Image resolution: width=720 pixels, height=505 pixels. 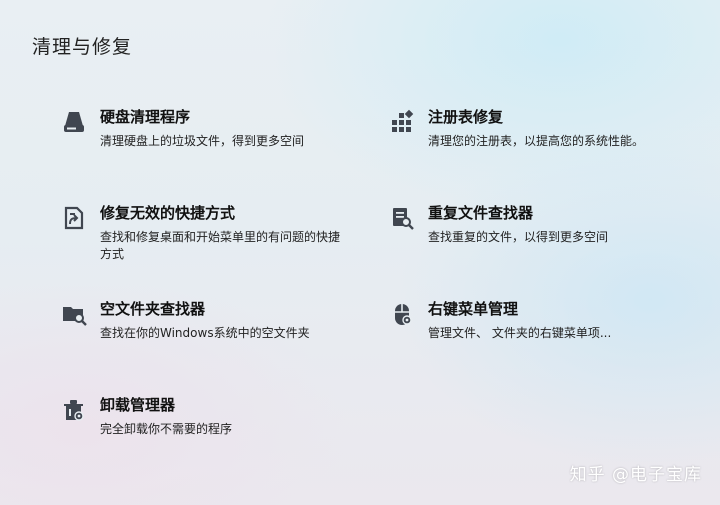 What do you see at coordinates (210, 128) in the screenshot?
I see `tool-disk-cleanup: 硬盘清理程序 清理硬盘上的垃圾文件，得到更多空间` at bounding box center [210, 128].